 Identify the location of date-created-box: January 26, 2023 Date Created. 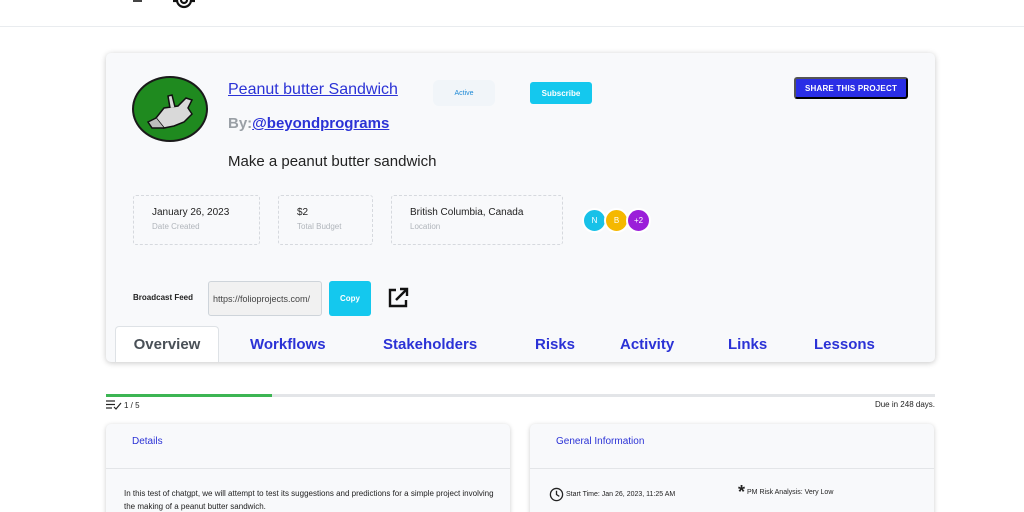
(196, 220).